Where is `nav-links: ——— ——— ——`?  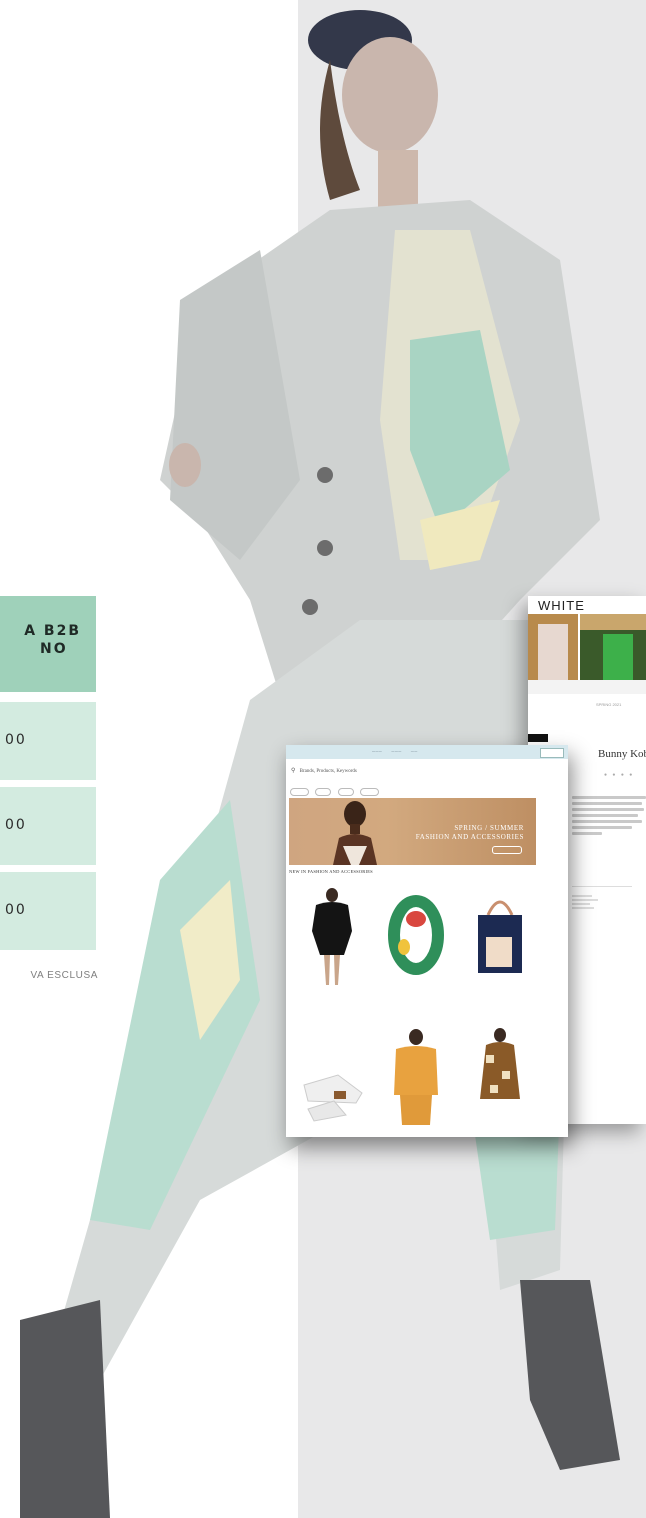 nav-links: ——— ——— —— is located at coordinates (395, 751).